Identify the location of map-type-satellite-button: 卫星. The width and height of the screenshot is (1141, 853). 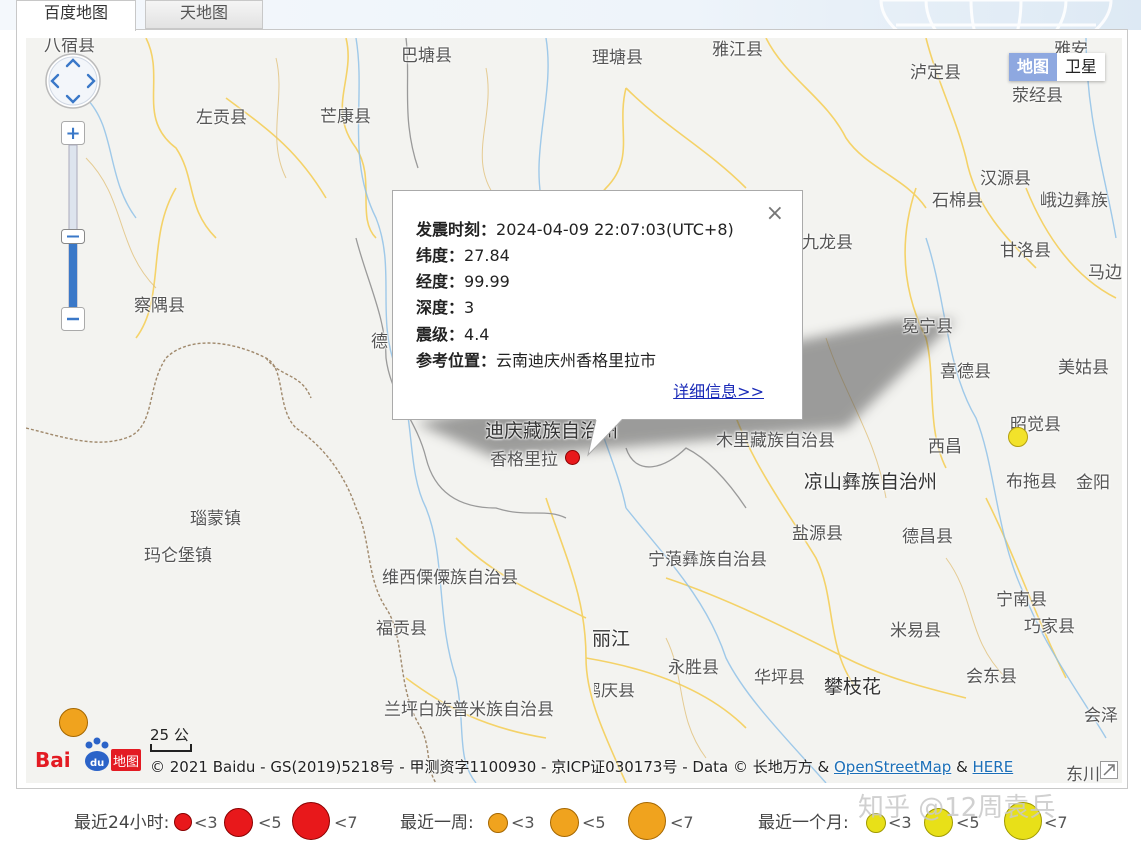
(1080, 67).